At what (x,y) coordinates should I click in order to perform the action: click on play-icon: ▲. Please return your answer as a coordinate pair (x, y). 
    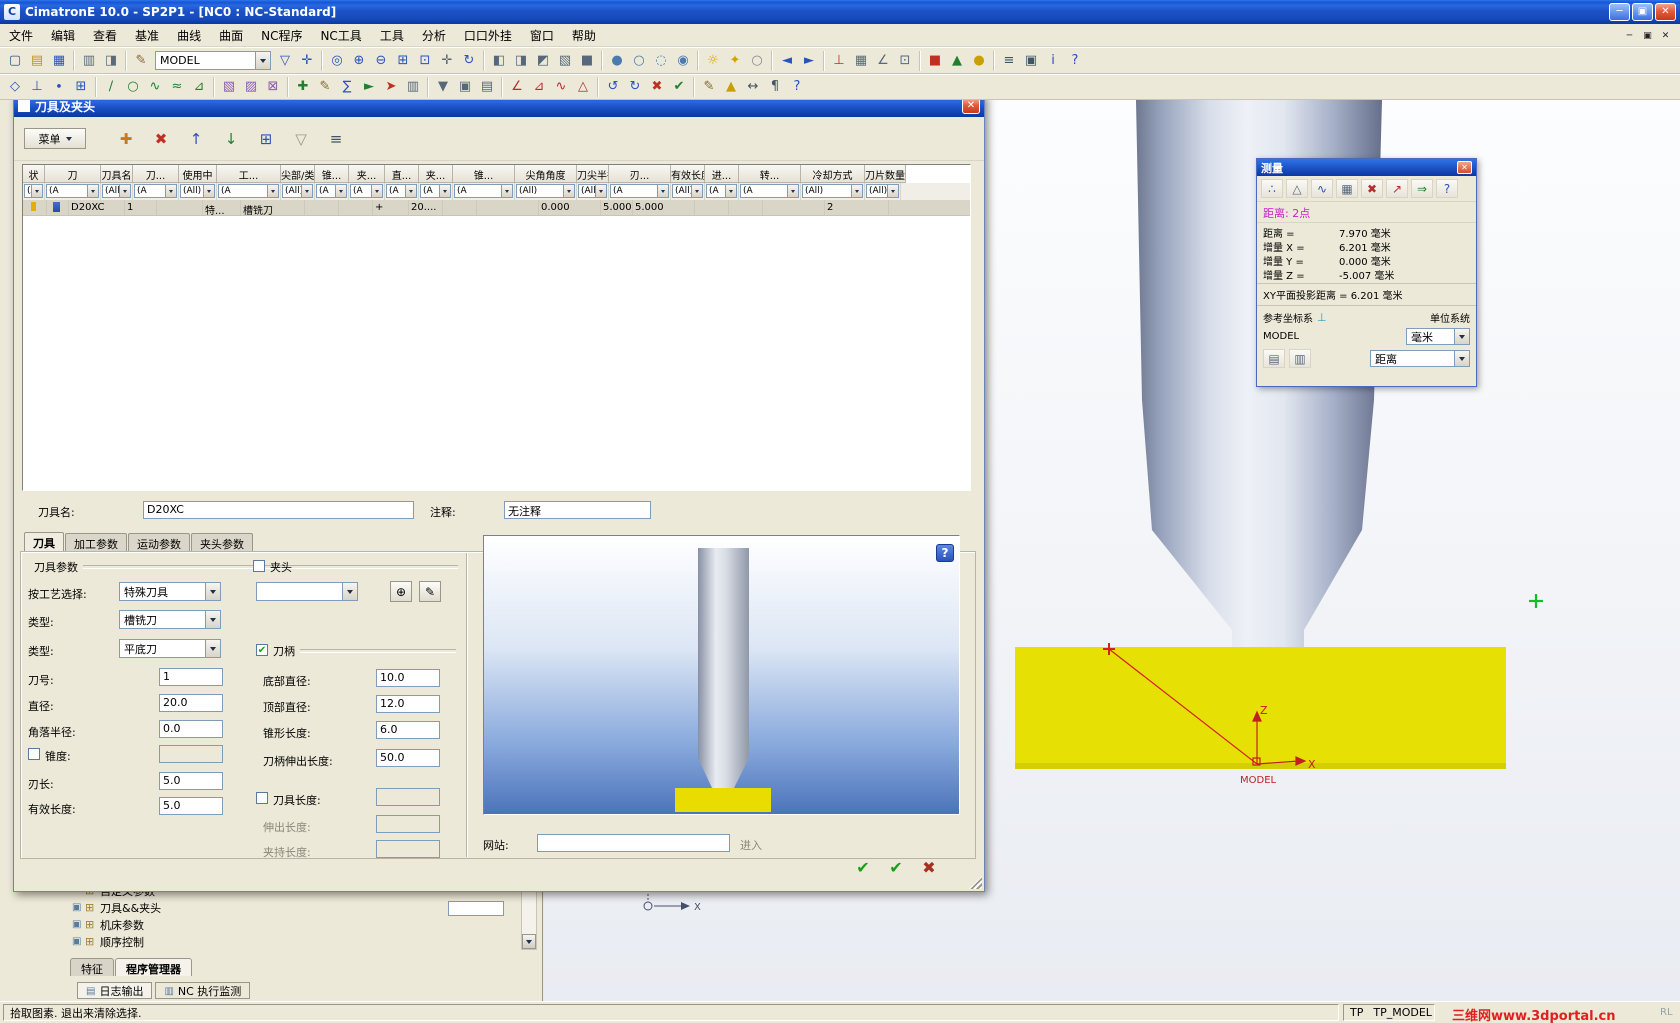
    Looking at the image, I should click on (957, 61).